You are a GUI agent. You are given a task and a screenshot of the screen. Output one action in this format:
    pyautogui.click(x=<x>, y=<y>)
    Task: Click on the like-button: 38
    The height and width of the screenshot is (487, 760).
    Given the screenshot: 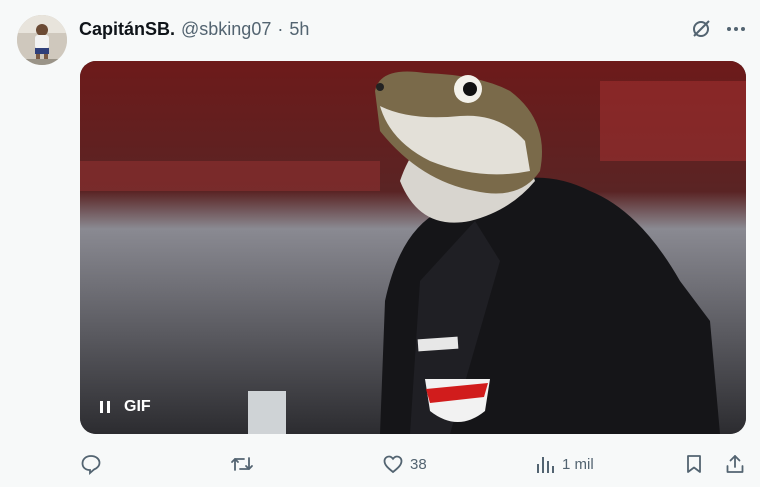 What is the action you would take?
    pyautogui.click(x=404, y=464)
    